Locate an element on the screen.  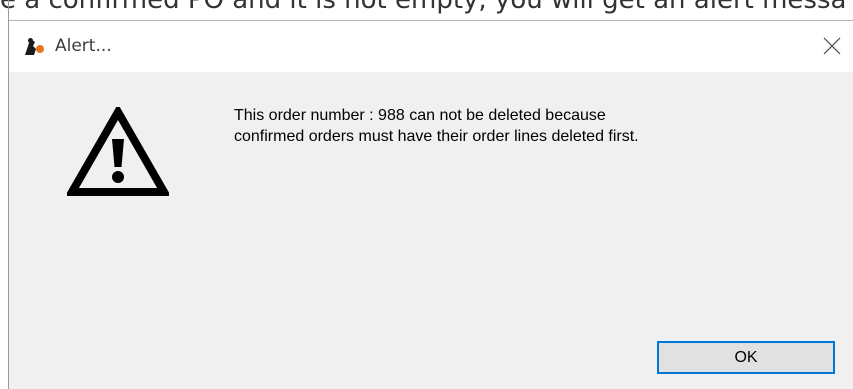
ok-button: OK is located at coordinates (746, 357).